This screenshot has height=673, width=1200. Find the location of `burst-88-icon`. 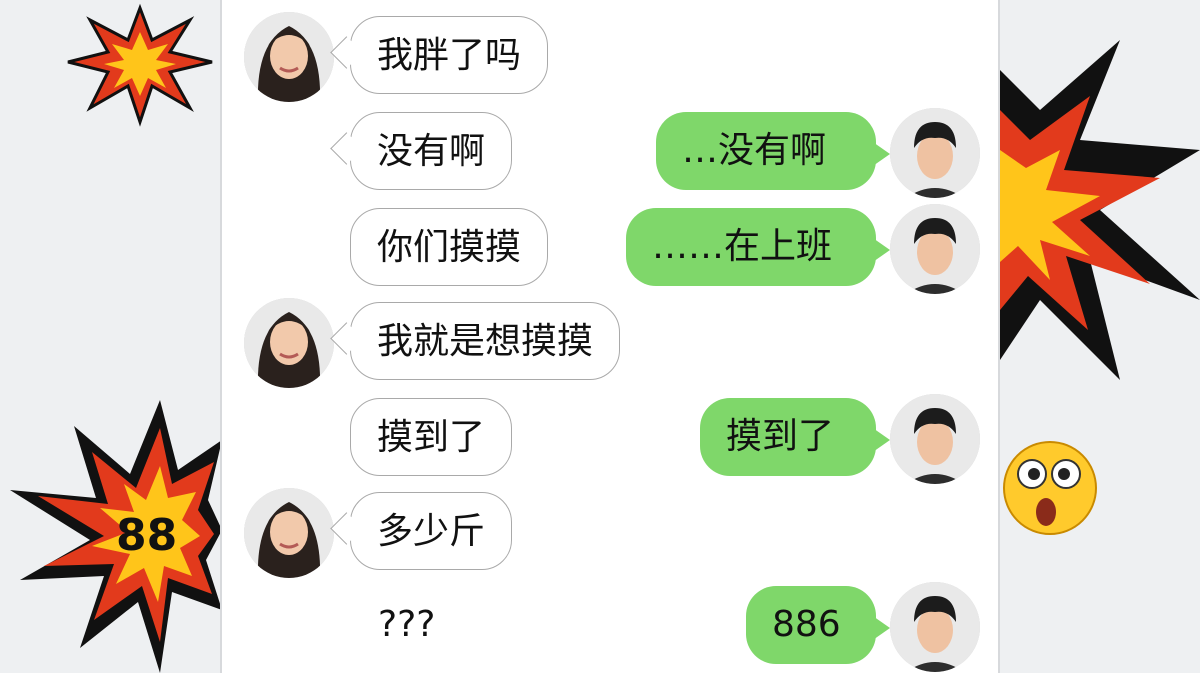

burst-88-icon is located at coordinates (116, 536).